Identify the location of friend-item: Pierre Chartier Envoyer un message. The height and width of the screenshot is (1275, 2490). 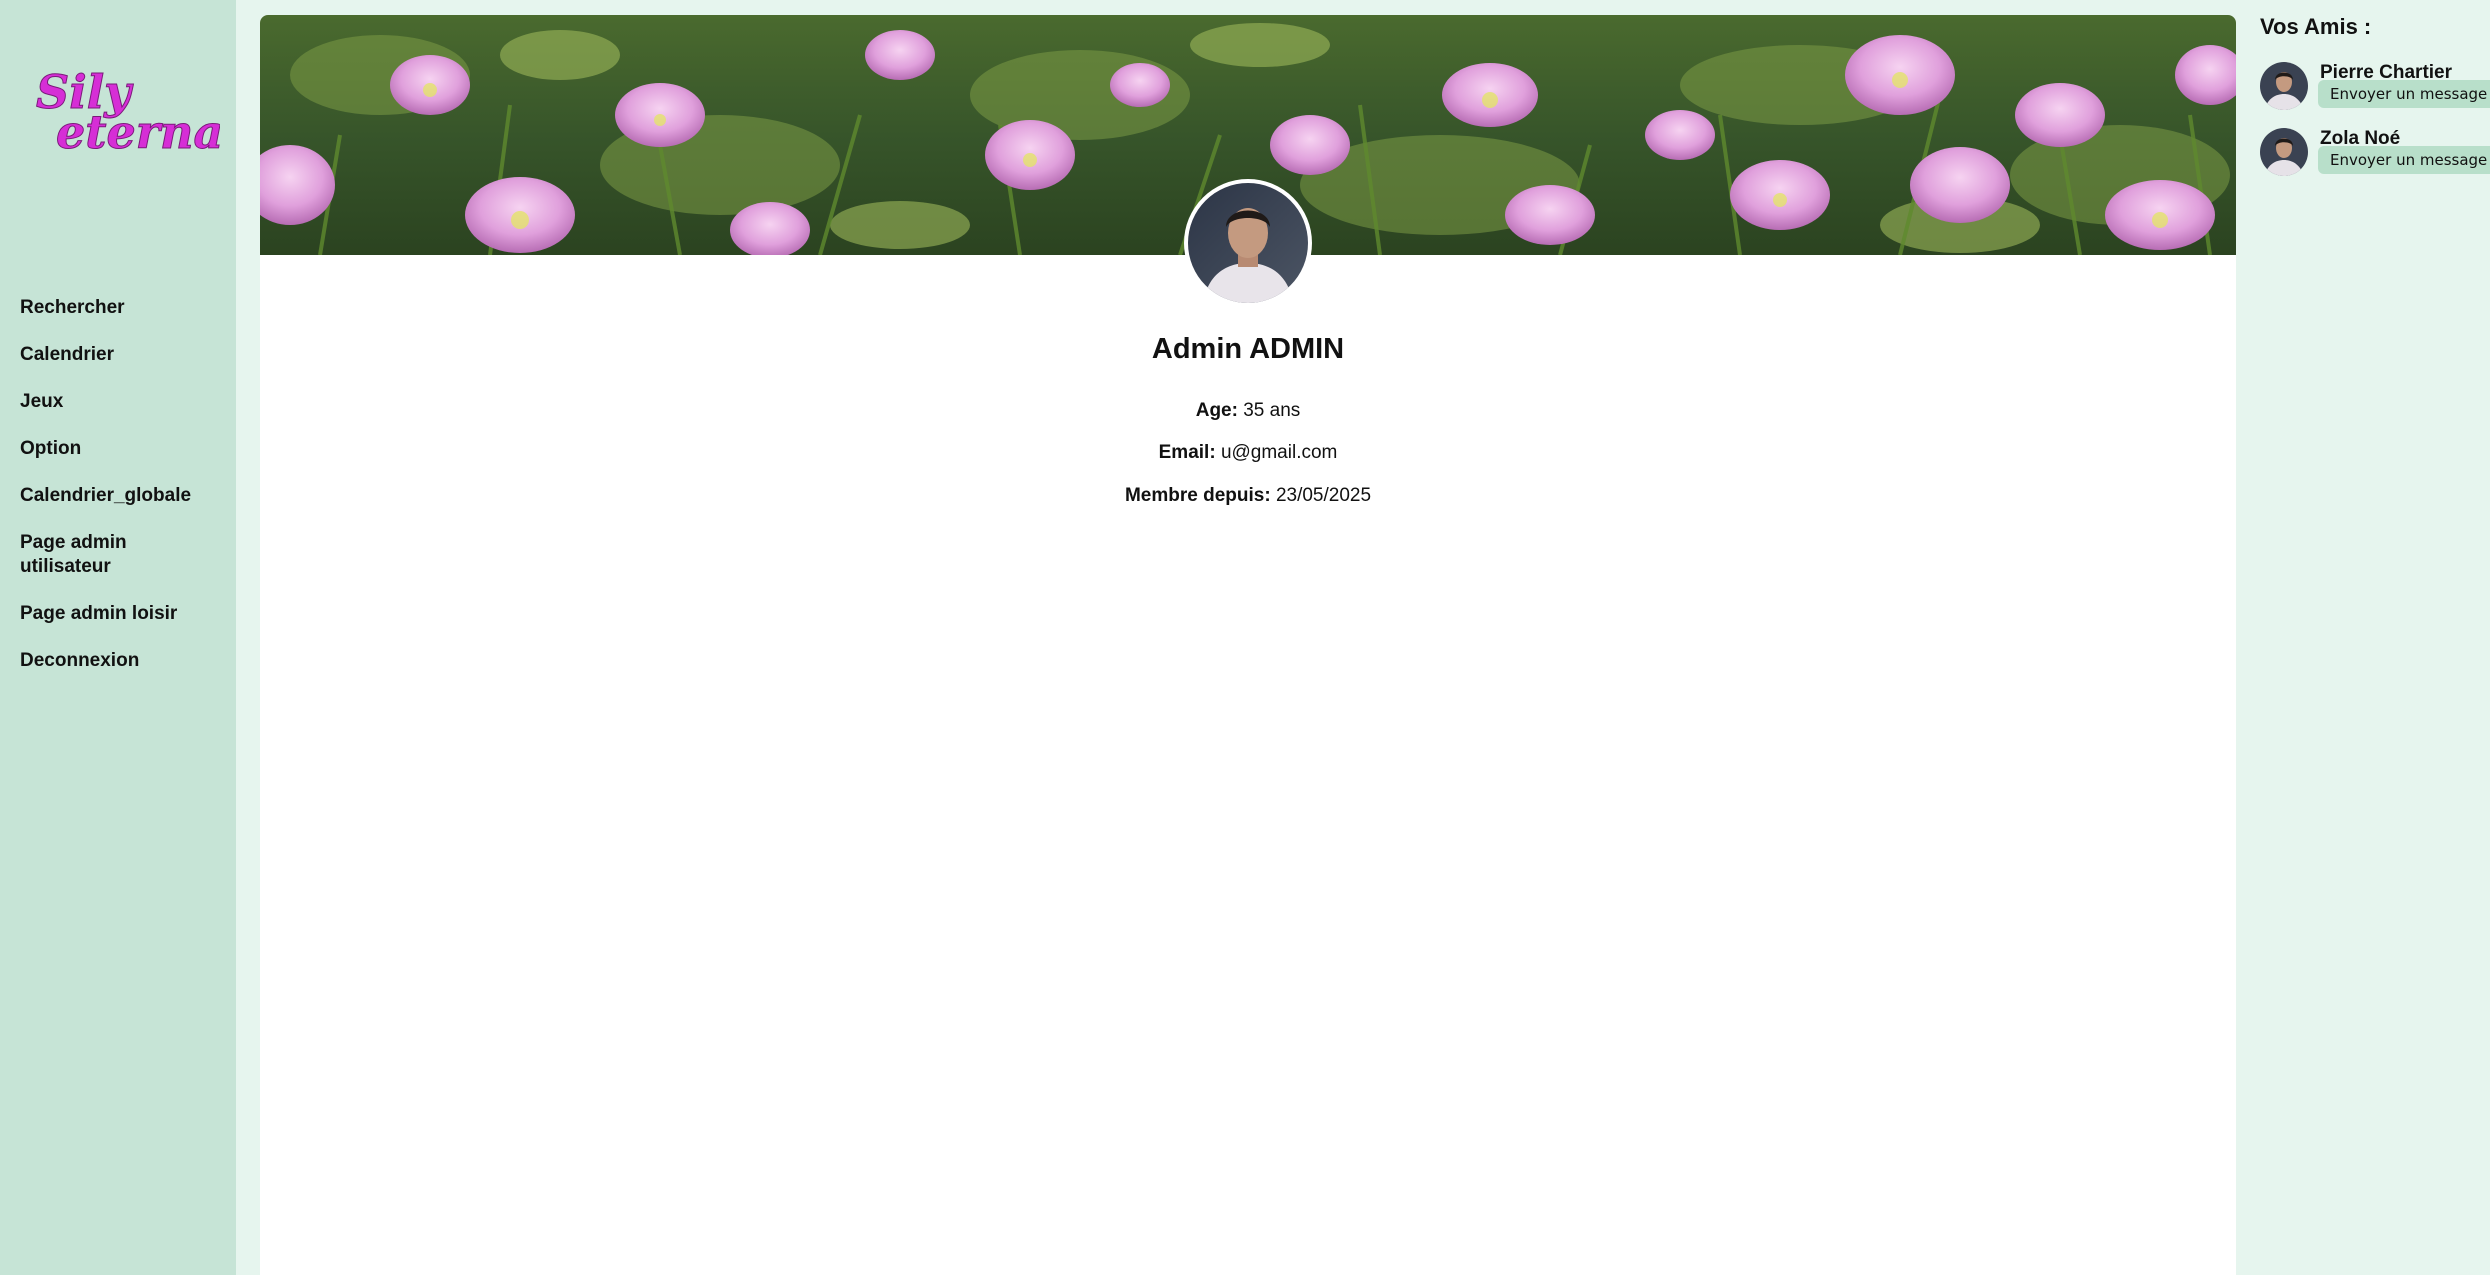
(2375, 87).